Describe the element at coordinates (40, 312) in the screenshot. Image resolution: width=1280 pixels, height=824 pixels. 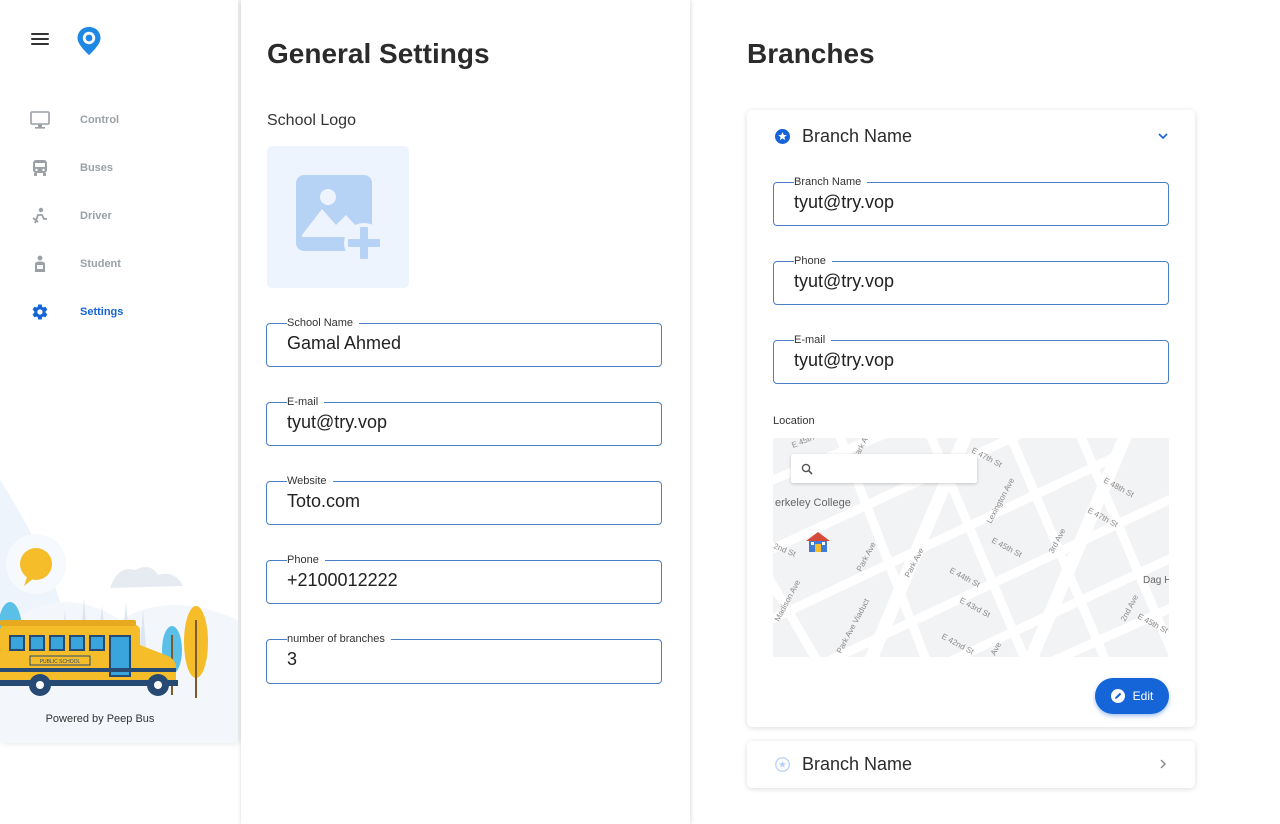
I see `gear-icon` at that location.